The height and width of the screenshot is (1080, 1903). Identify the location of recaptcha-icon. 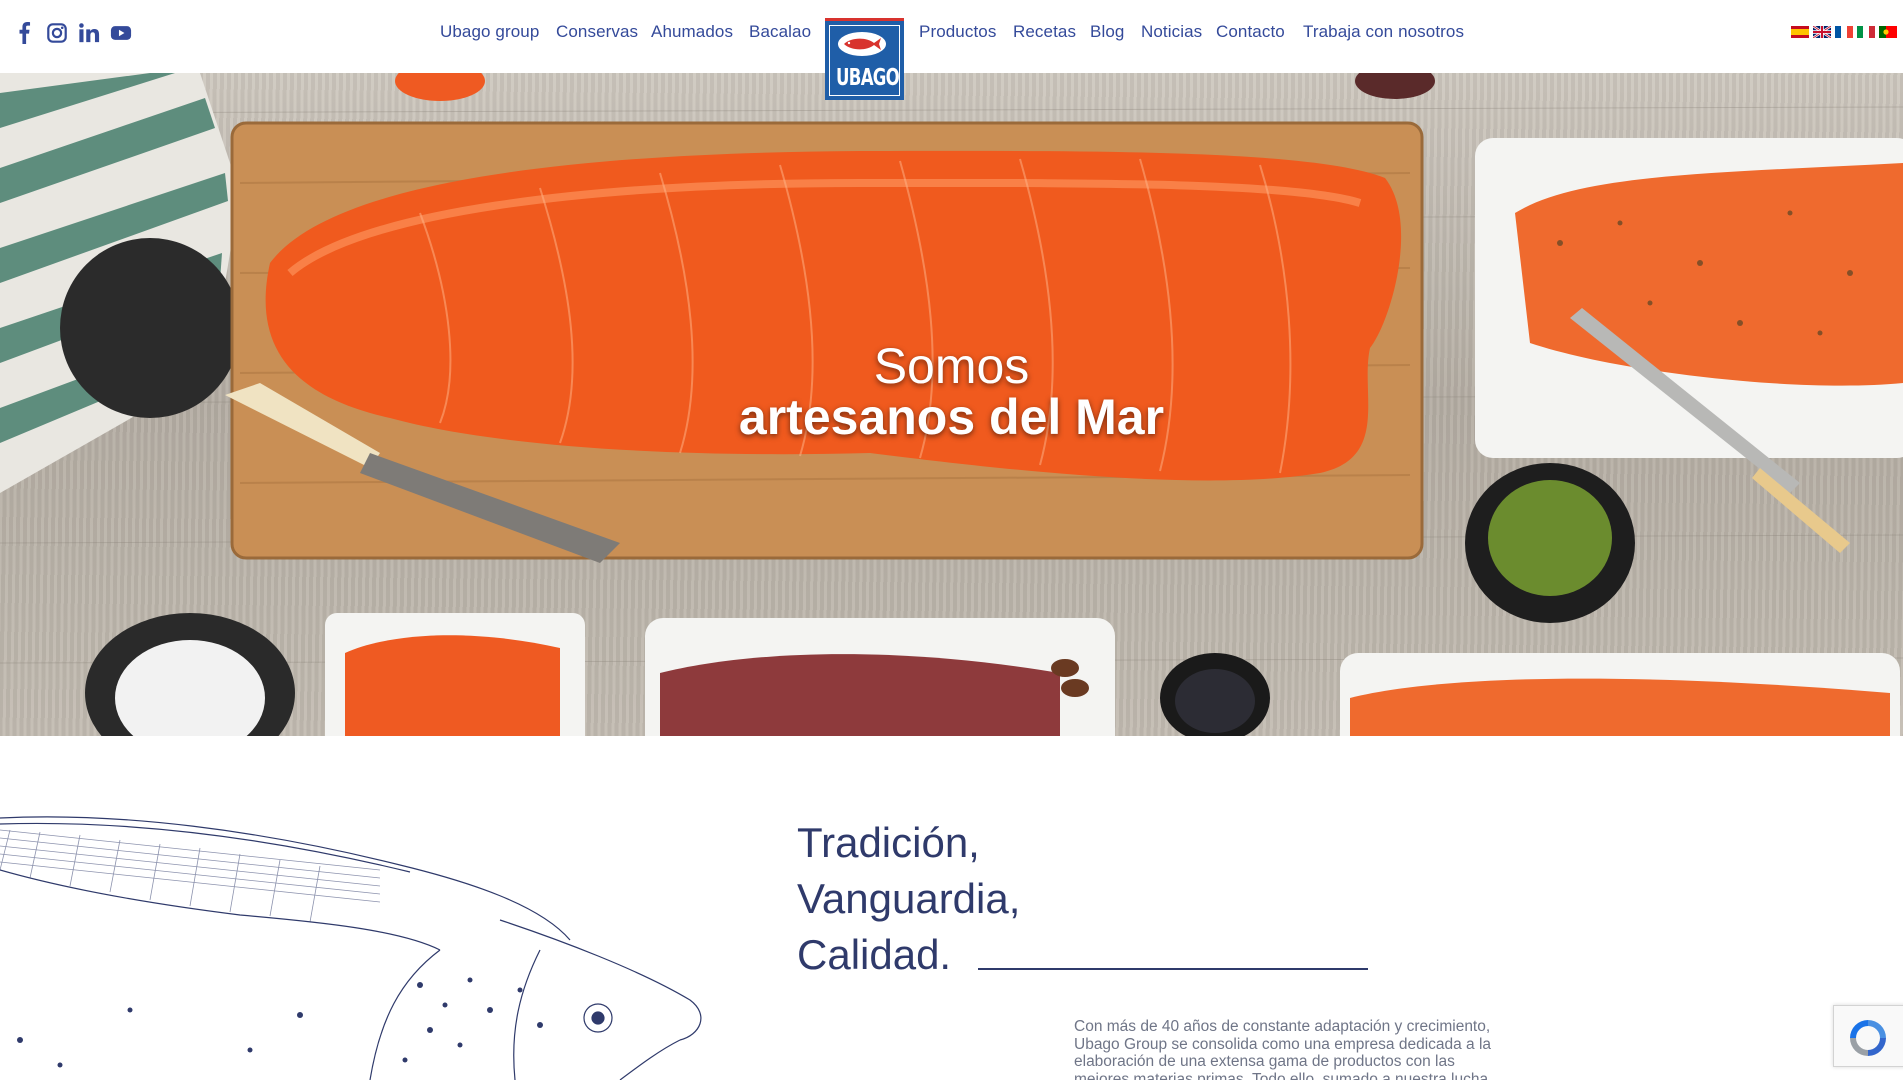
(1868, 1038).